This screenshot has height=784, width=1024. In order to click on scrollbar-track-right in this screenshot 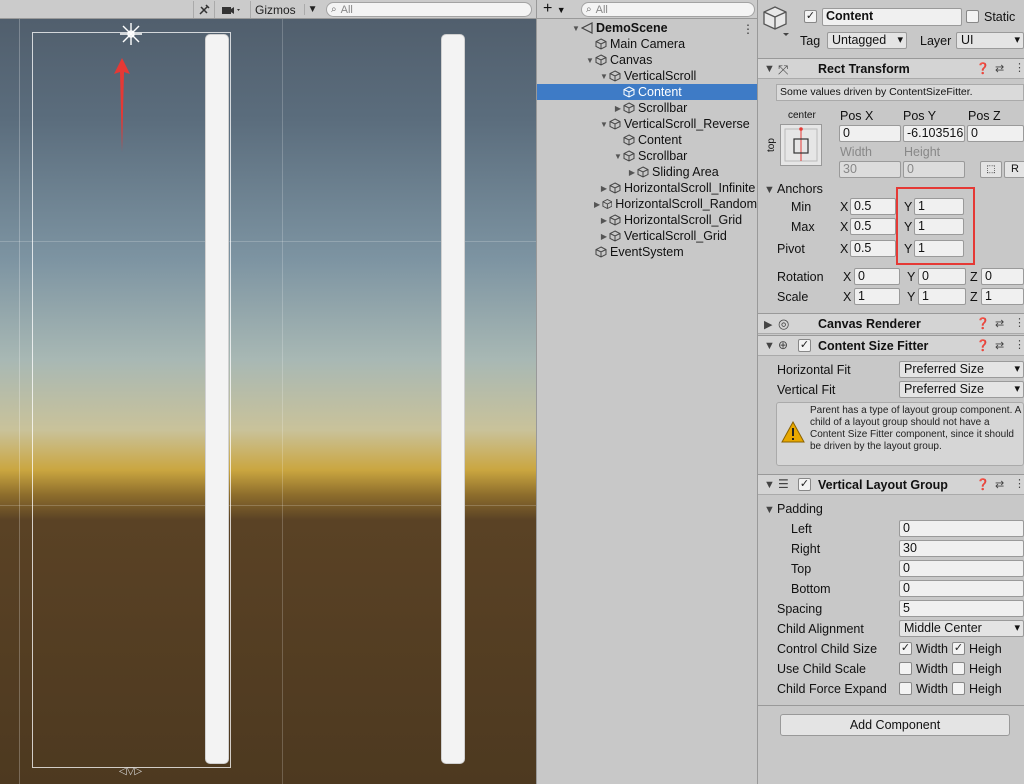, I will do `click(453, 399)`.